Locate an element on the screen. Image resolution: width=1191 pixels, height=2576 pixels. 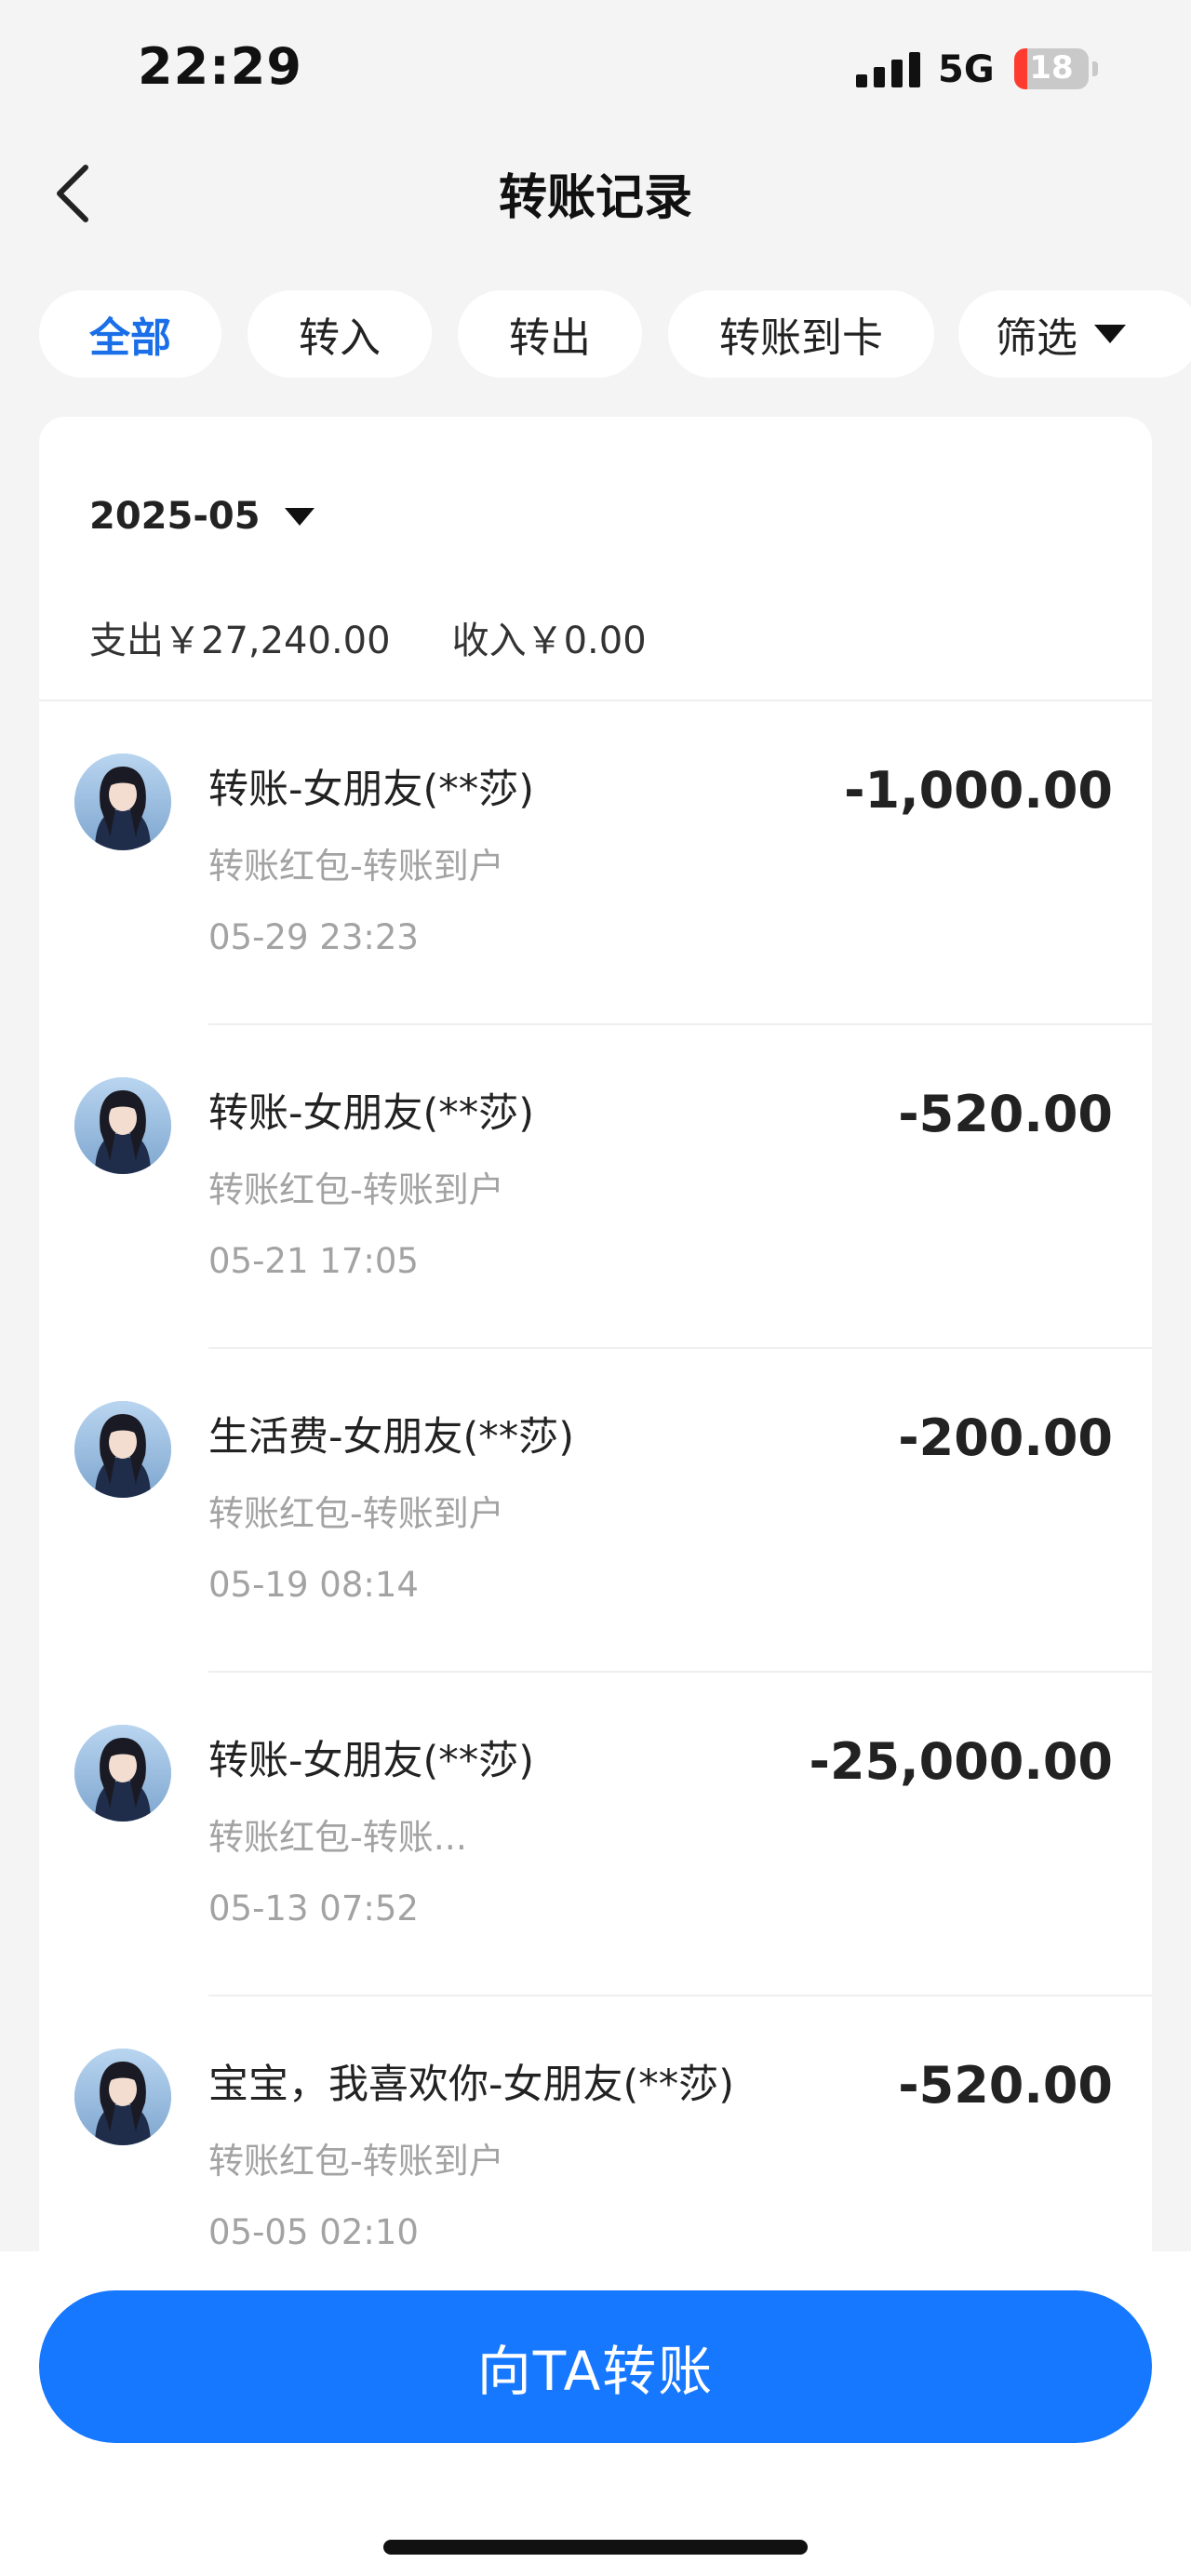
transaction-amount: -25,000.00 is located at coordinates (961, 1761).